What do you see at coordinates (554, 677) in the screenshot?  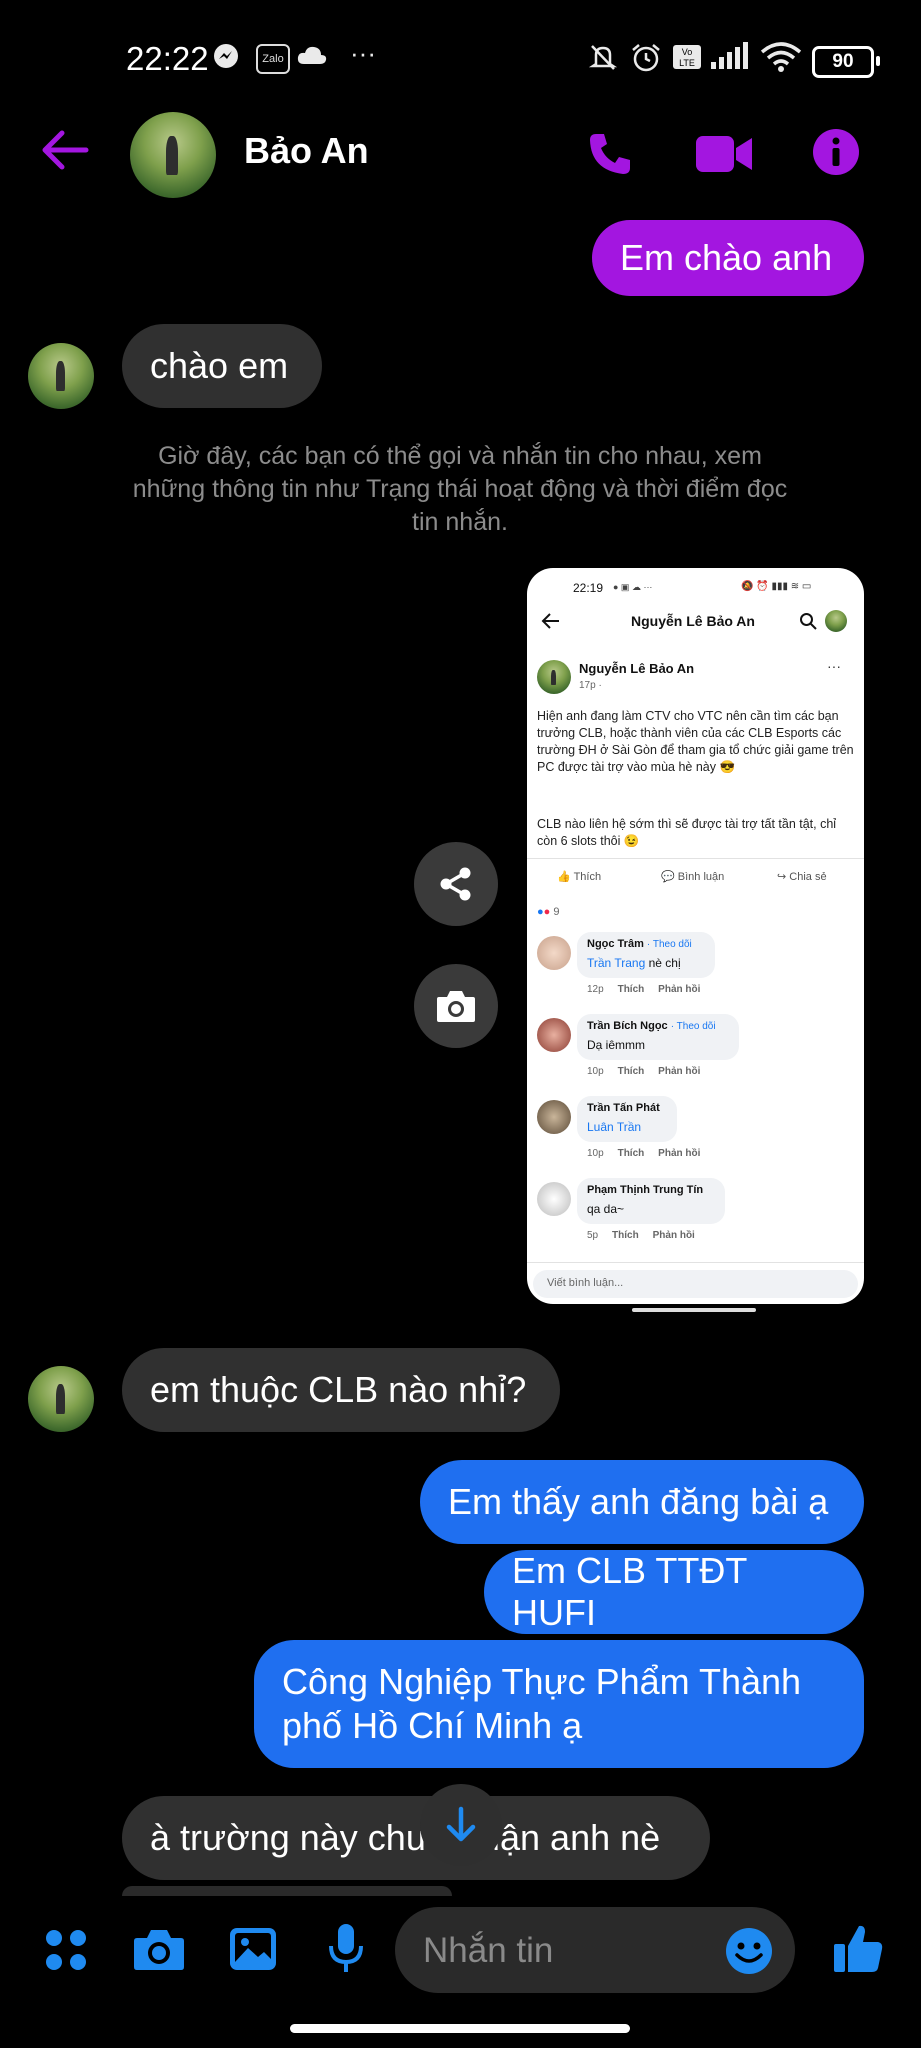 I see `shot-author-avatar` at bounding box center [554, 677].